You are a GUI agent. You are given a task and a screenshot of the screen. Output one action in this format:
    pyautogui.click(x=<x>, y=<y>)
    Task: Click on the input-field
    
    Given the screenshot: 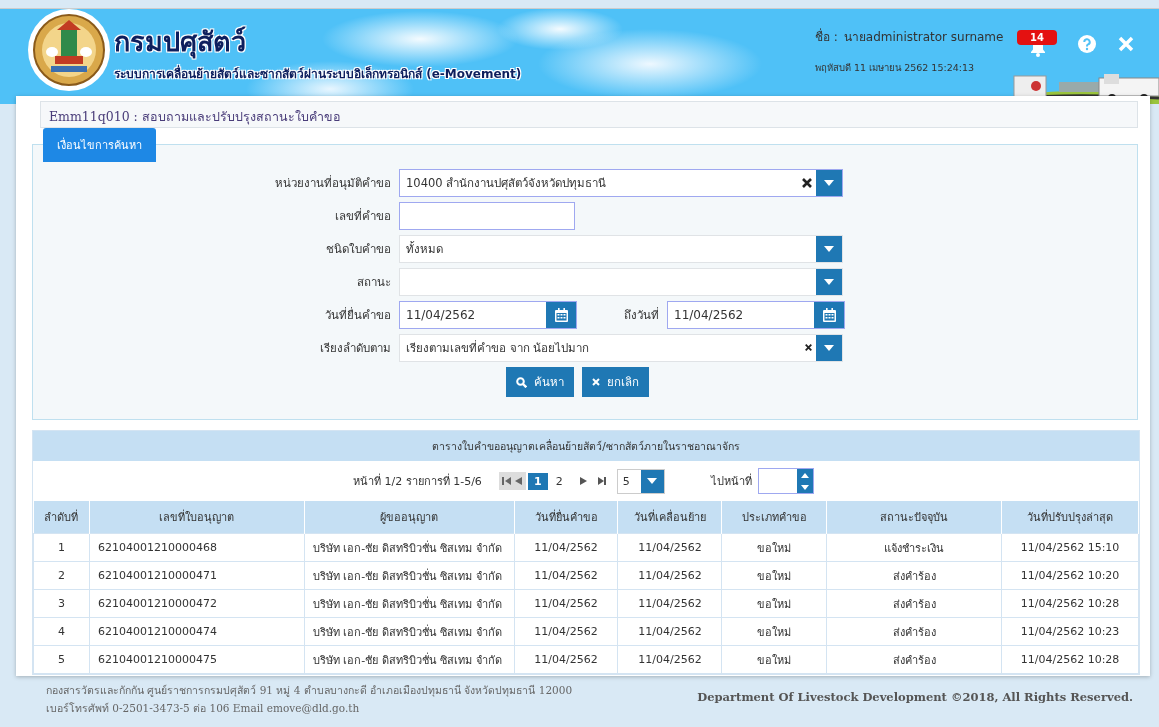 What is the action you would take?
    pyautogui.click(x=487, y=215)
    